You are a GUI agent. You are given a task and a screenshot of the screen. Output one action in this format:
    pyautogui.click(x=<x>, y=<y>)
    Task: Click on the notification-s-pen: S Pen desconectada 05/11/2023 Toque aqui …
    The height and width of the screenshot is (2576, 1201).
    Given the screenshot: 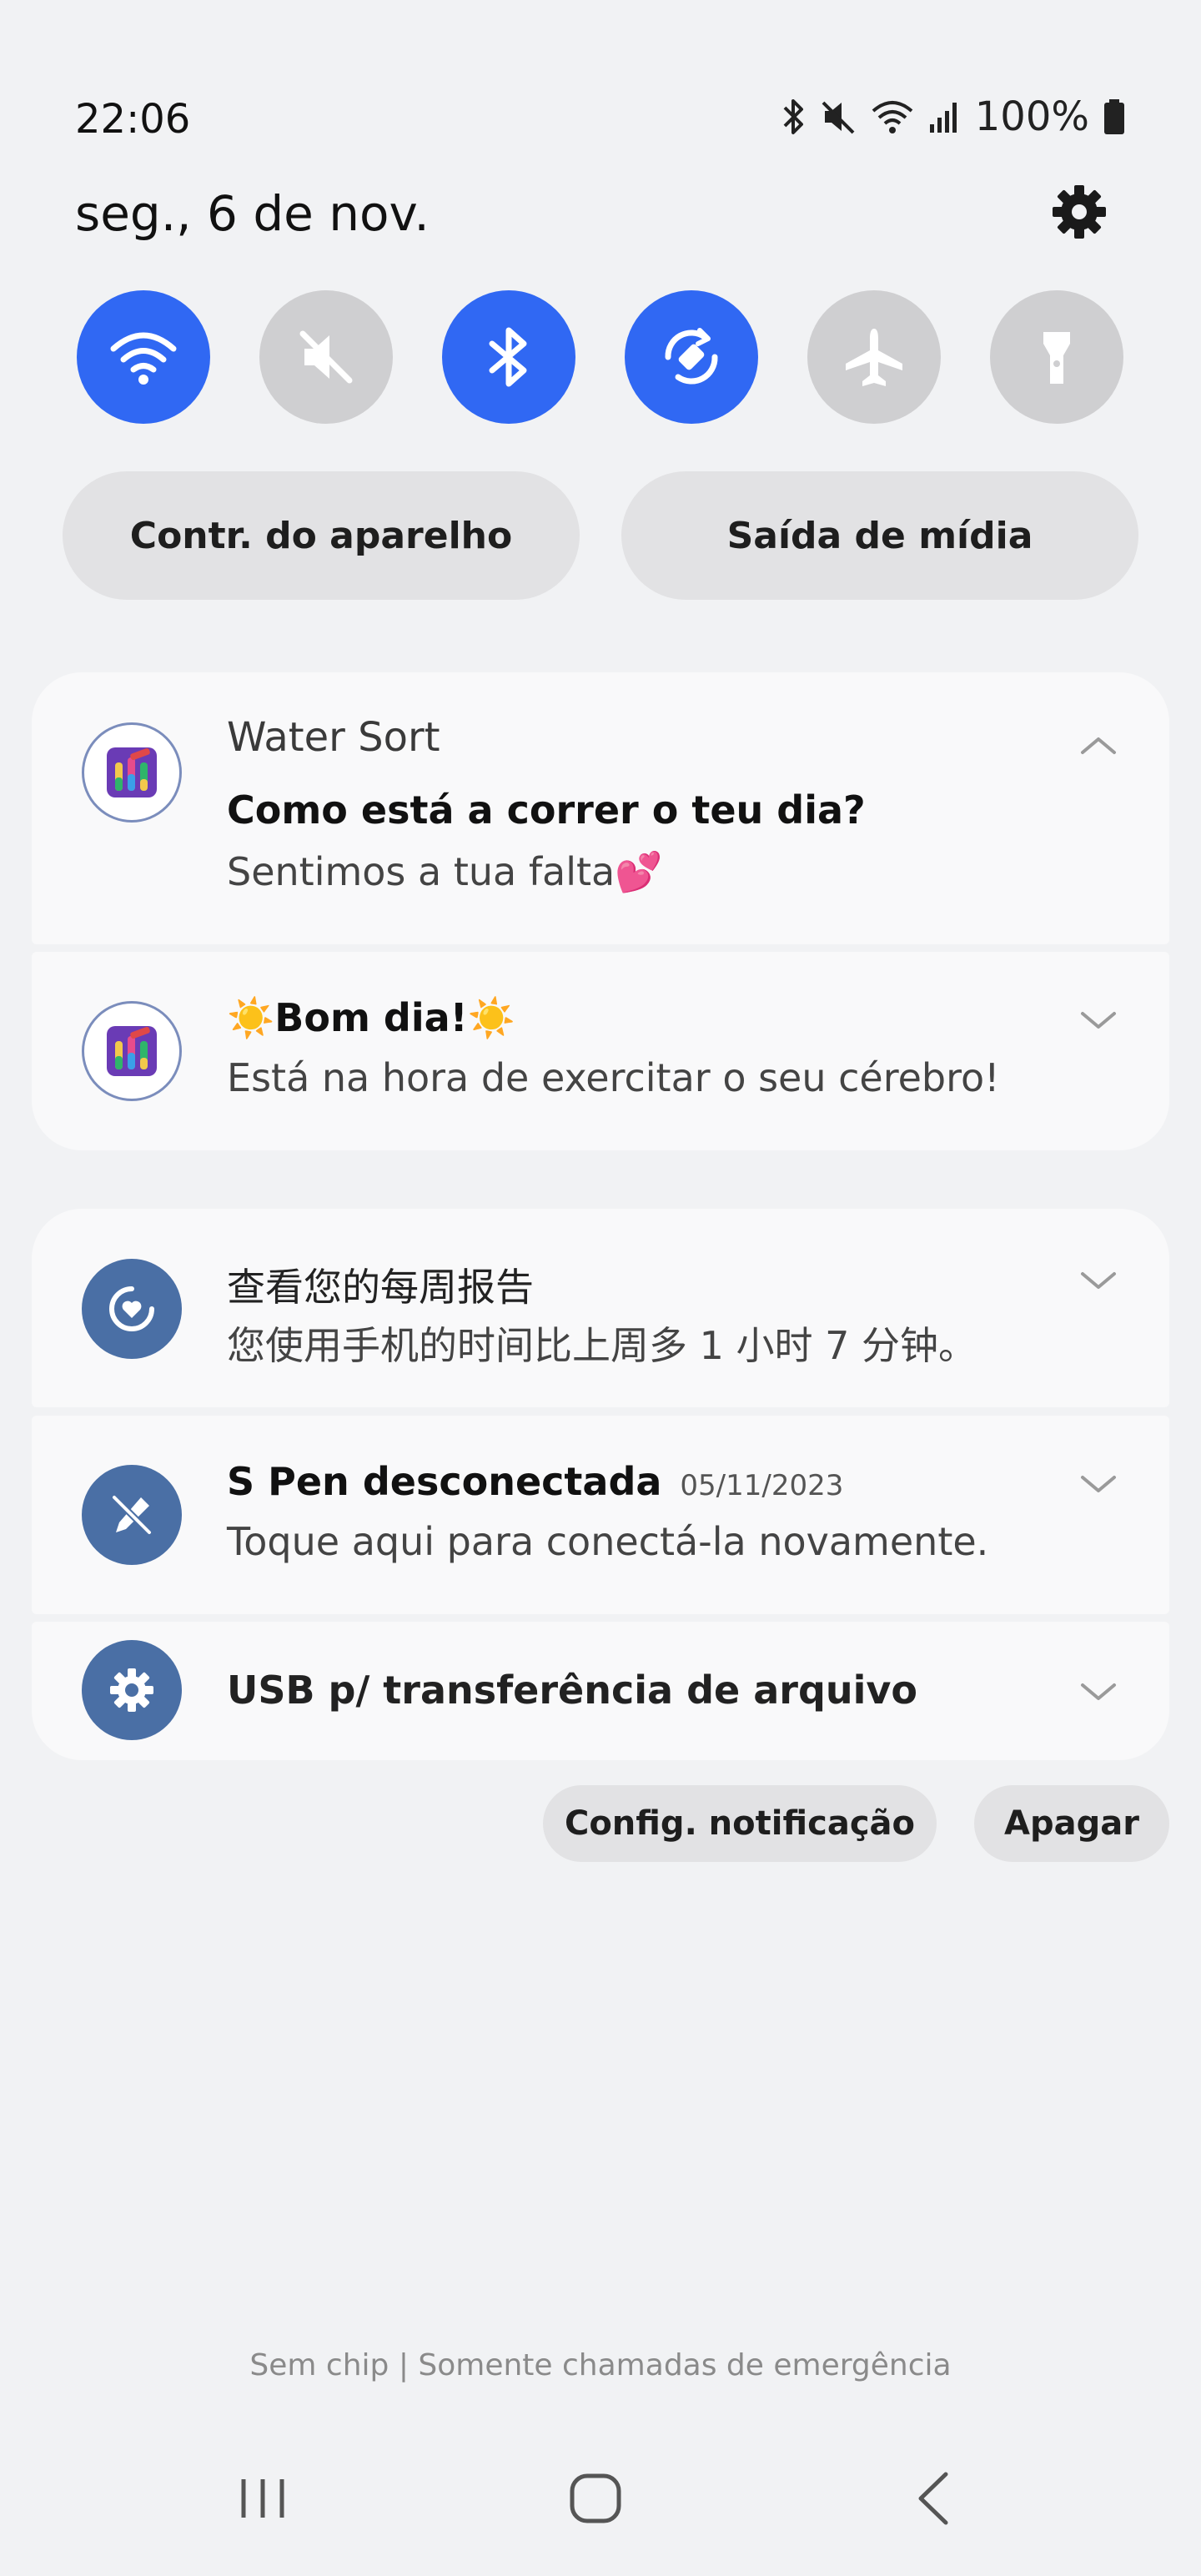 What is the action you would take?
    pyautogui.click(x=601, y=1515)
    